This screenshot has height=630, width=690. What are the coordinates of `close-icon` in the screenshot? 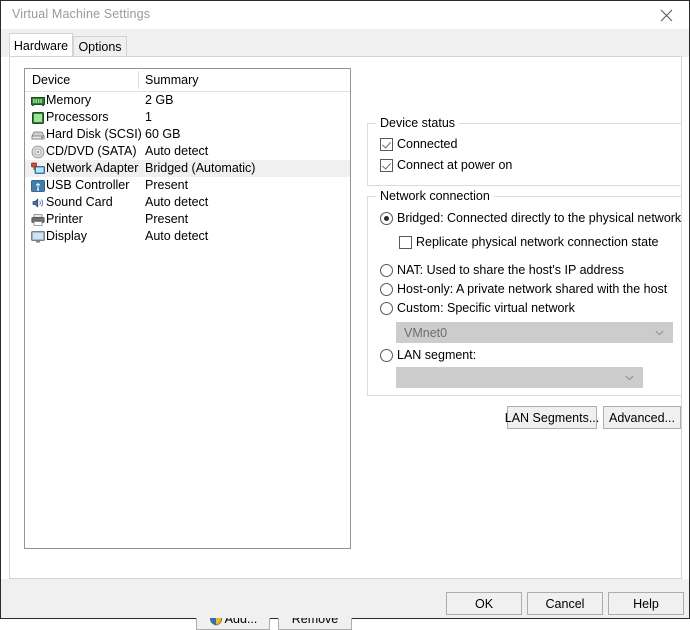 It's located at (666, 15).